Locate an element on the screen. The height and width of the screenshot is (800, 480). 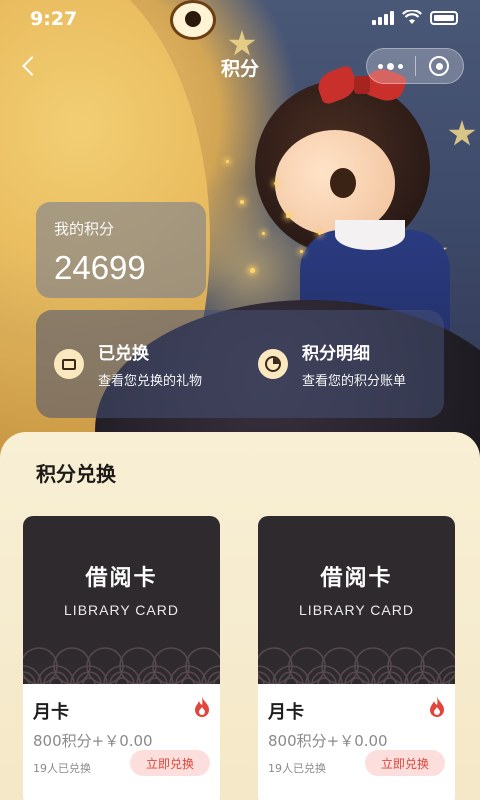
points-value: 24699 is located at coordinates (100, 267).